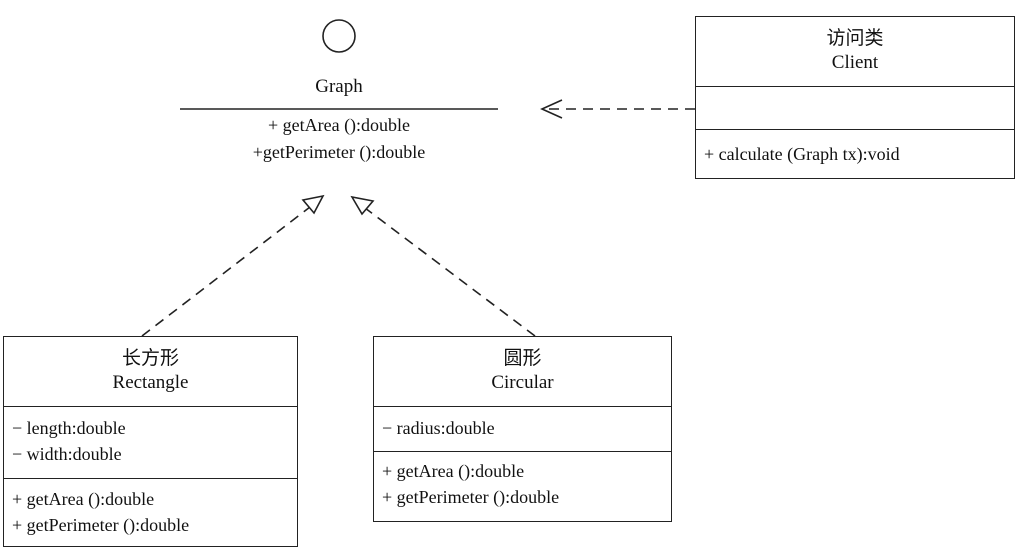  I want to click on class-rectangle-attr-width: − width:double, so click(67, 454).